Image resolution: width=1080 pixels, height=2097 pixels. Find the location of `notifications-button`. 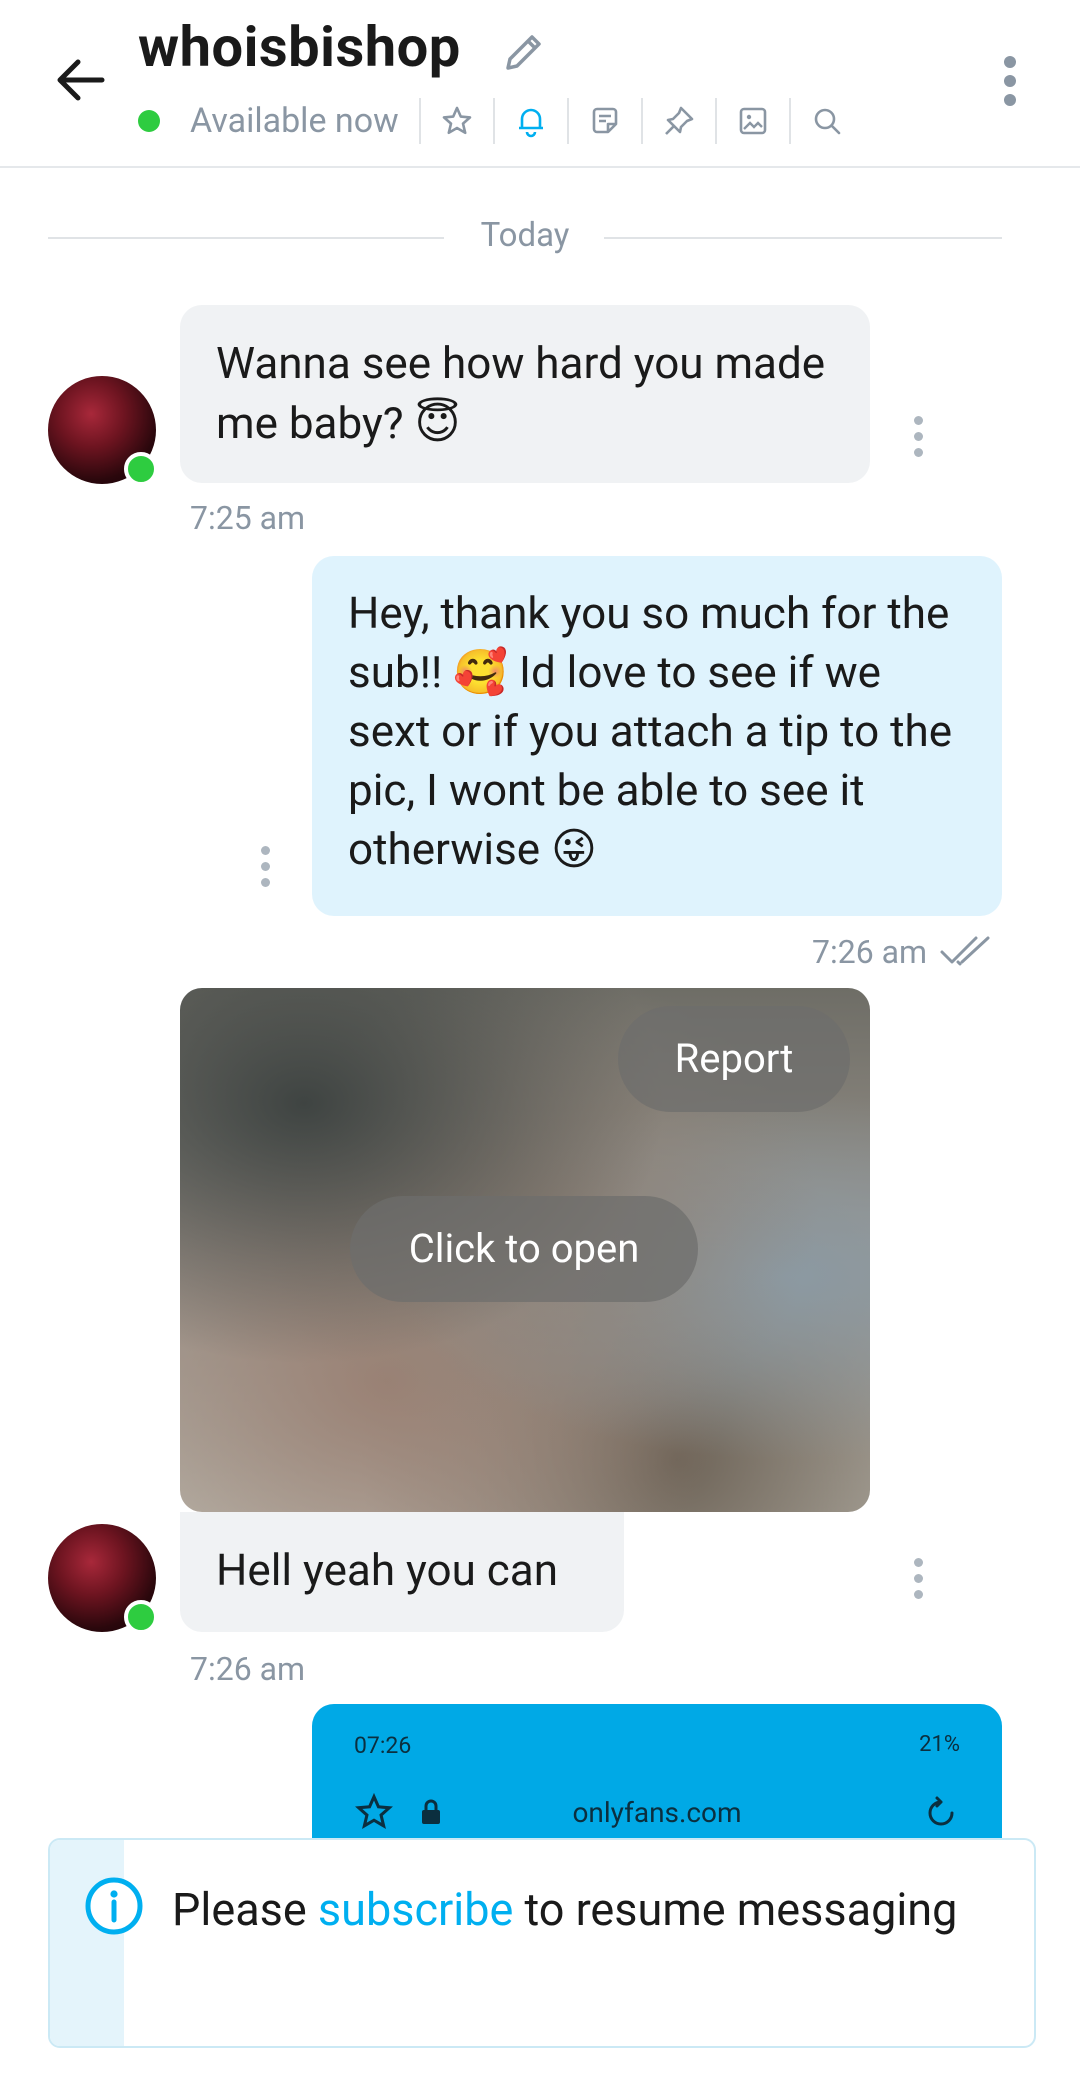

notifications-button is located at coordinates (529, 121).